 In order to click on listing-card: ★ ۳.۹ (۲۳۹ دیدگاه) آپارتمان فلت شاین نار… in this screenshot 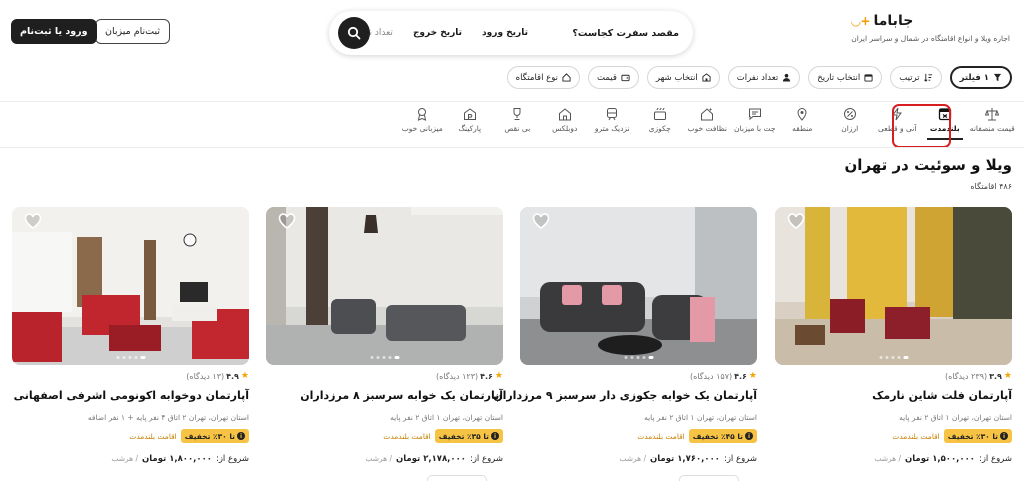, I will do `click(893, 344)`.